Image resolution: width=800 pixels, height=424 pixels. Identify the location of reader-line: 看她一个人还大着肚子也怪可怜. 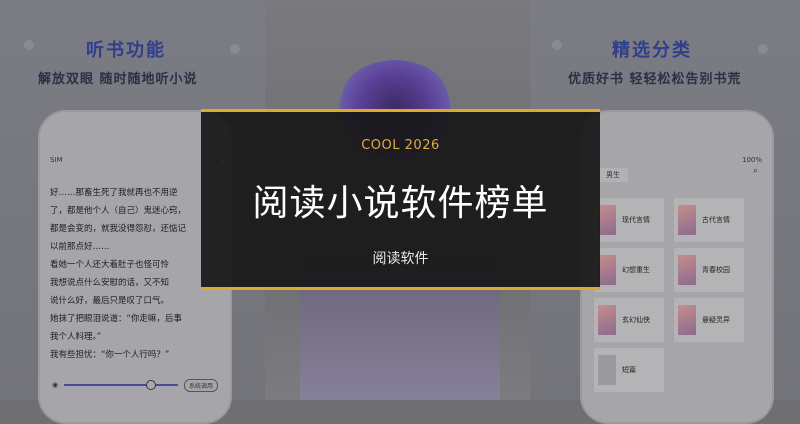
(110, 265).